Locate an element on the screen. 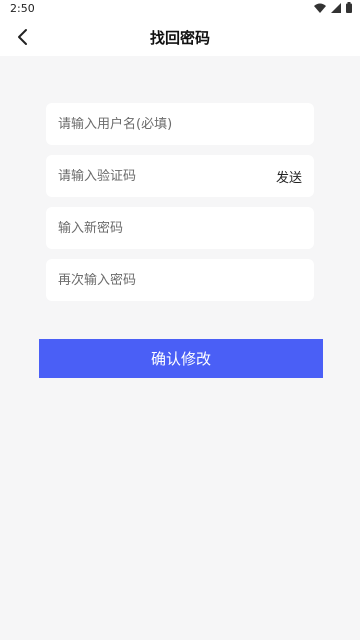  battery-icon is located at coordinates (349, 7).